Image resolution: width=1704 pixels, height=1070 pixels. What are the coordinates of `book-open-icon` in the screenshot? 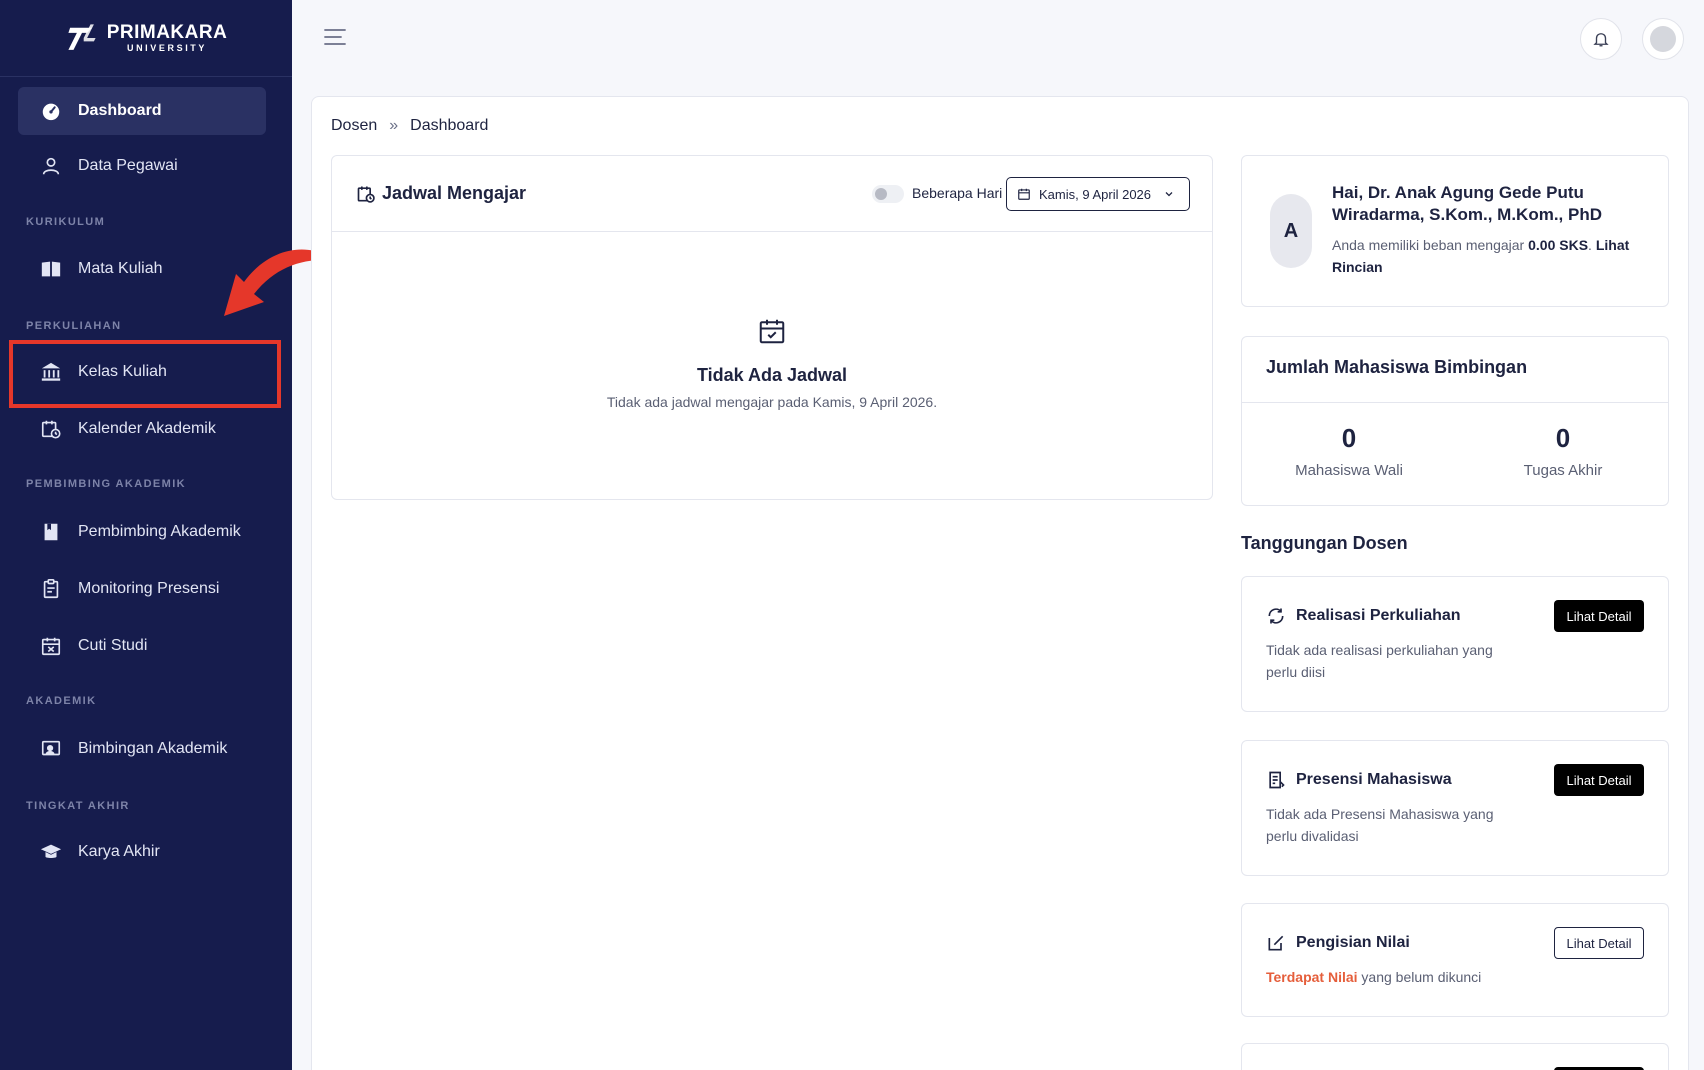 It's located at (51, 269).